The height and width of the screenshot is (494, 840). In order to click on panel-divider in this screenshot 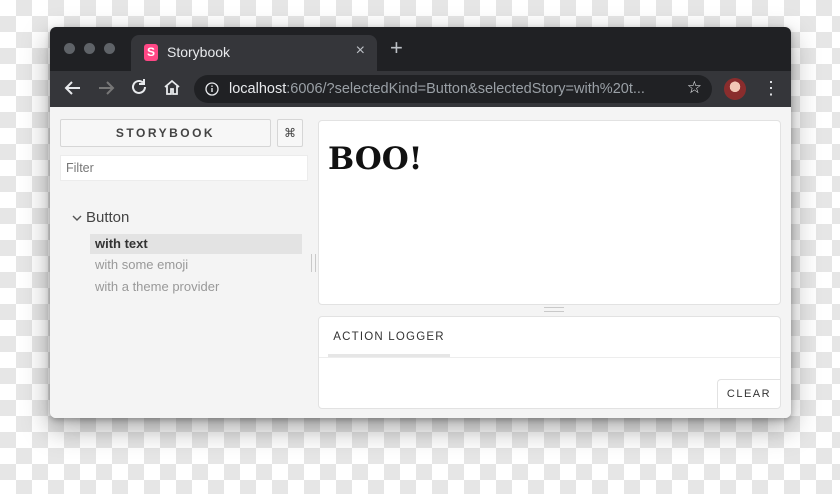, I will do `click(549, 357)`.